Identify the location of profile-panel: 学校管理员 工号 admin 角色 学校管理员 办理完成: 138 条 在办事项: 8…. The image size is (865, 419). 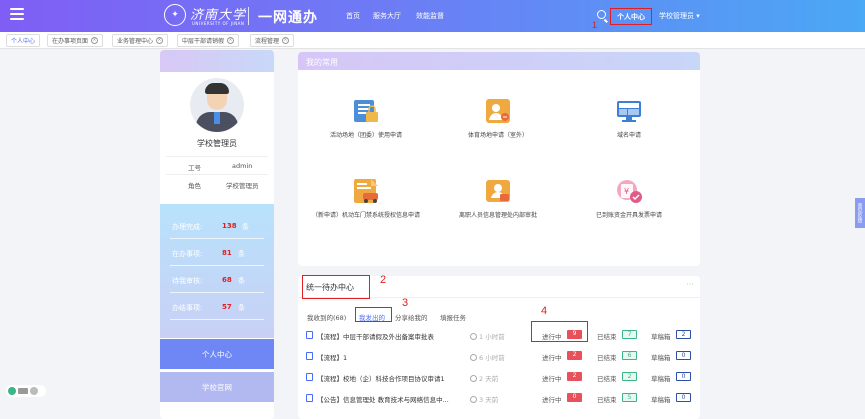
(217, 234).